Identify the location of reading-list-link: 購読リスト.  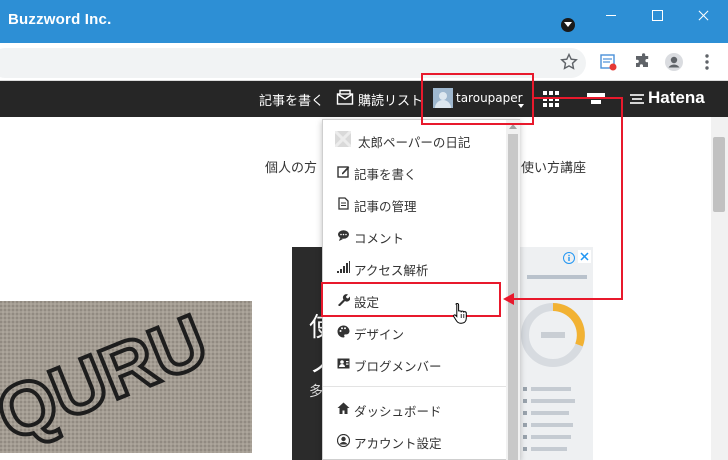
(390, 99).